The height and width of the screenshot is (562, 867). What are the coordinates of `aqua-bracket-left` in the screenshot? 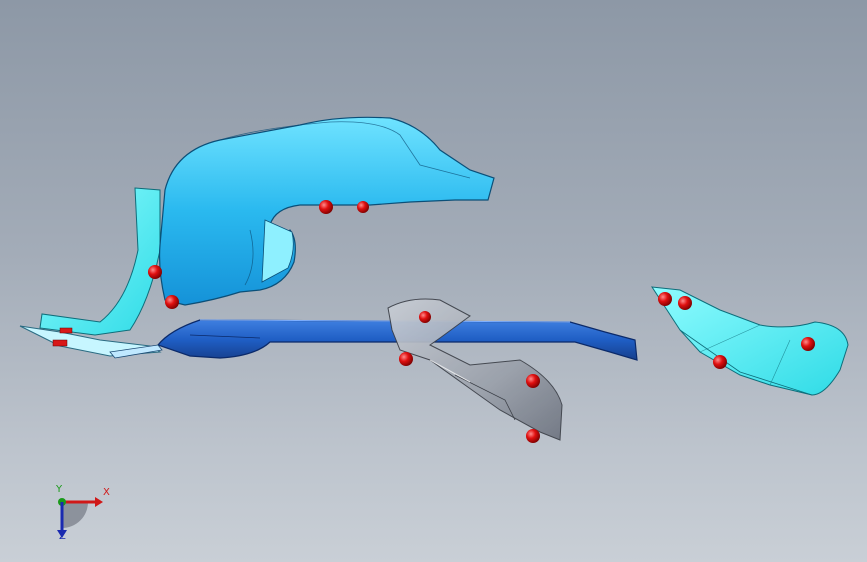 It's located at (90, 272).